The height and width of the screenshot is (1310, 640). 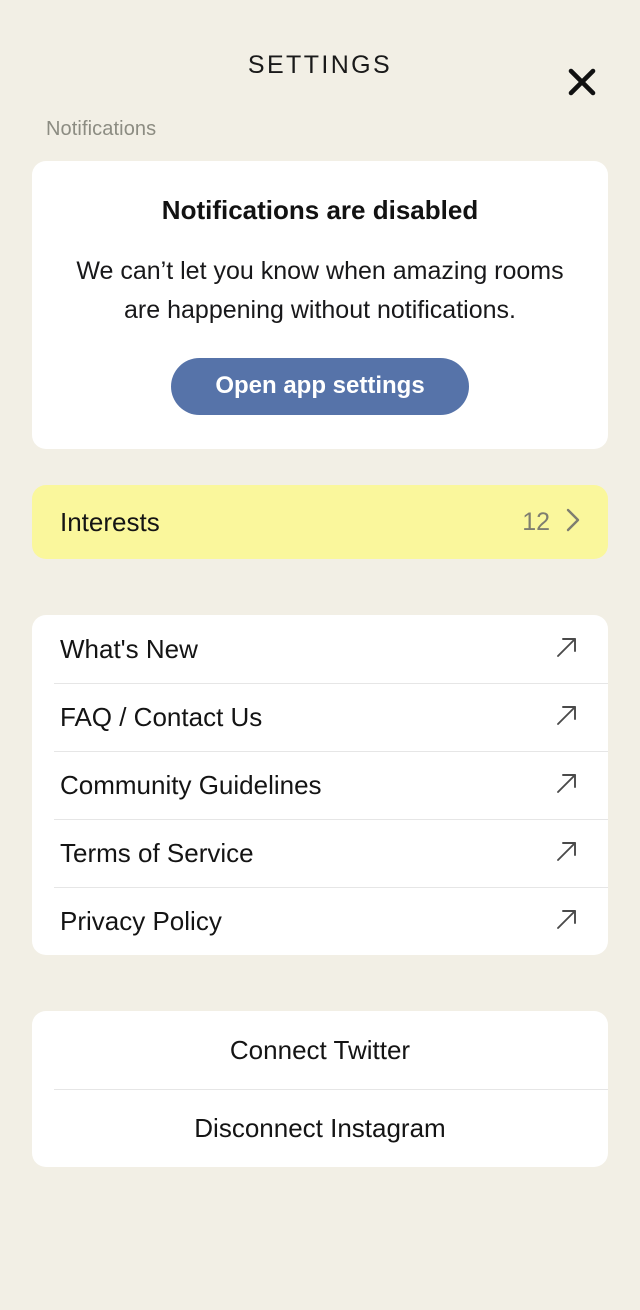 What do you see at coordinates (191, 784) in the screenshot?
I see `list-item-label: Community Guidelines` at bounding box center [191, 784].